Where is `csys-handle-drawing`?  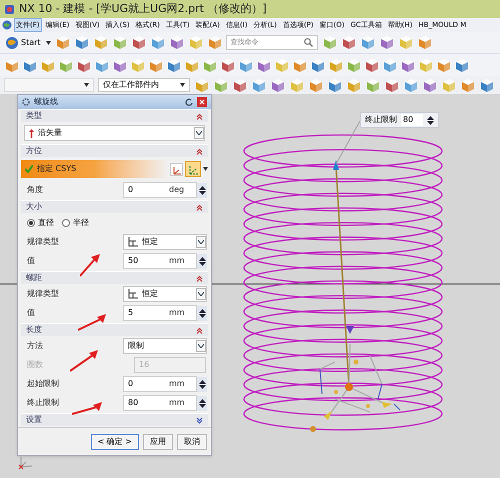 csys-handle-drawing is located at coordinates (355, 296).